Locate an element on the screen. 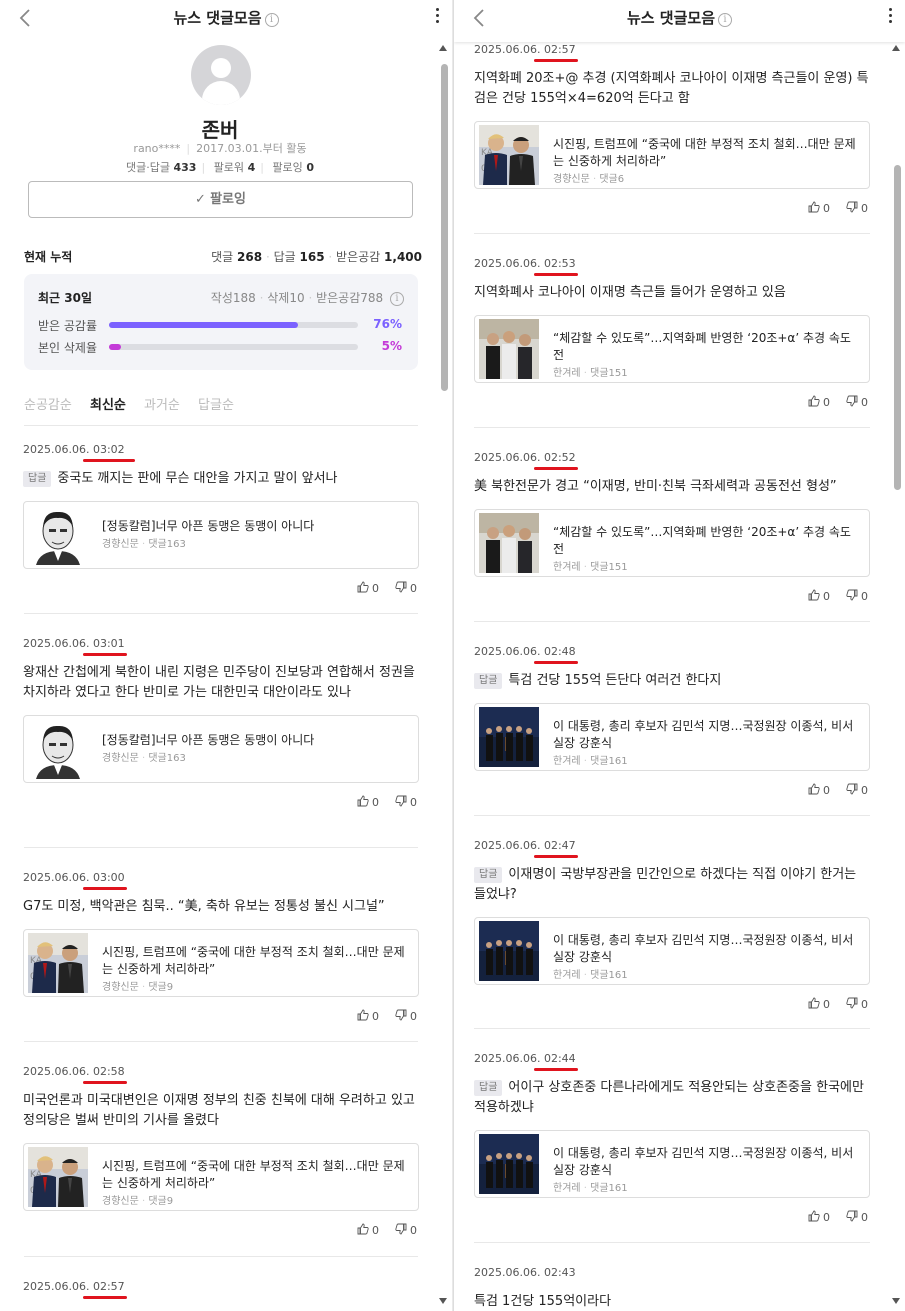 The width and height of the screenshot is (905, 1311). comment-text: G7도 미정, 백악관은 침묵.. “美, 축하 유보는 정통성 불신 시그널” is located at coordinates (204, 906).